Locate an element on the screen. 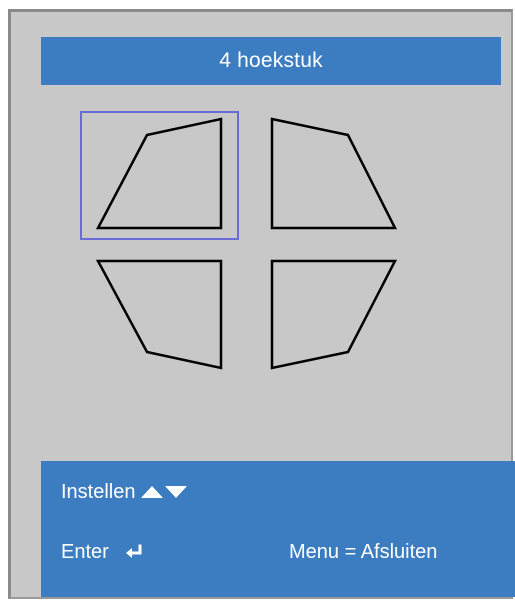  down-arrow-icon is located at coordinates (175, 492).